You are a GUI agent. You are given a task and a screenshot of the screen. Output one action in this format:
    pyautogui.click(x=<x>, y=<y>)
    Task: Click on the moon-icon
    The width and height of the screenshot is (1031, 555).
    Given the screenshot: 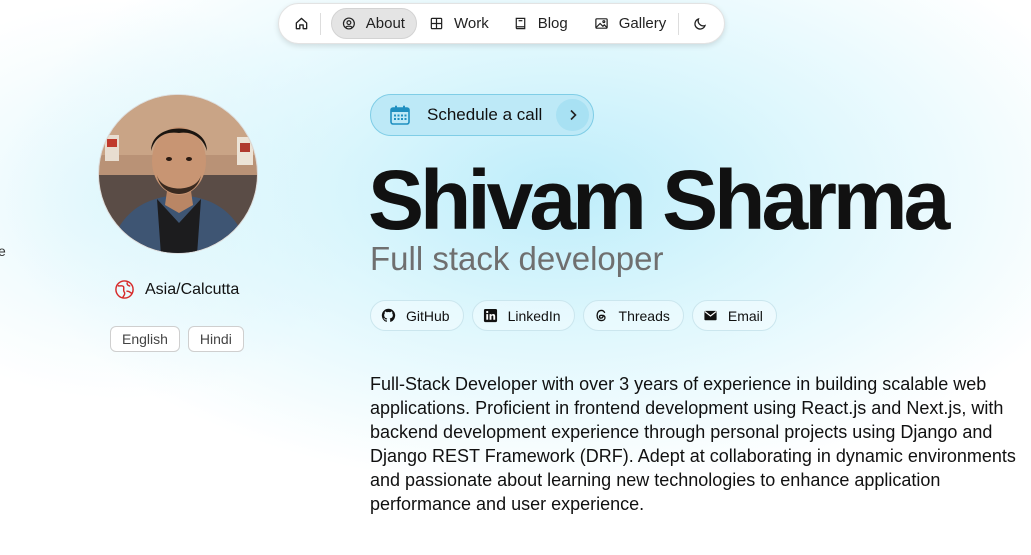 What is the action you would take?
    pyautogui.click(x=700, y=23)
    